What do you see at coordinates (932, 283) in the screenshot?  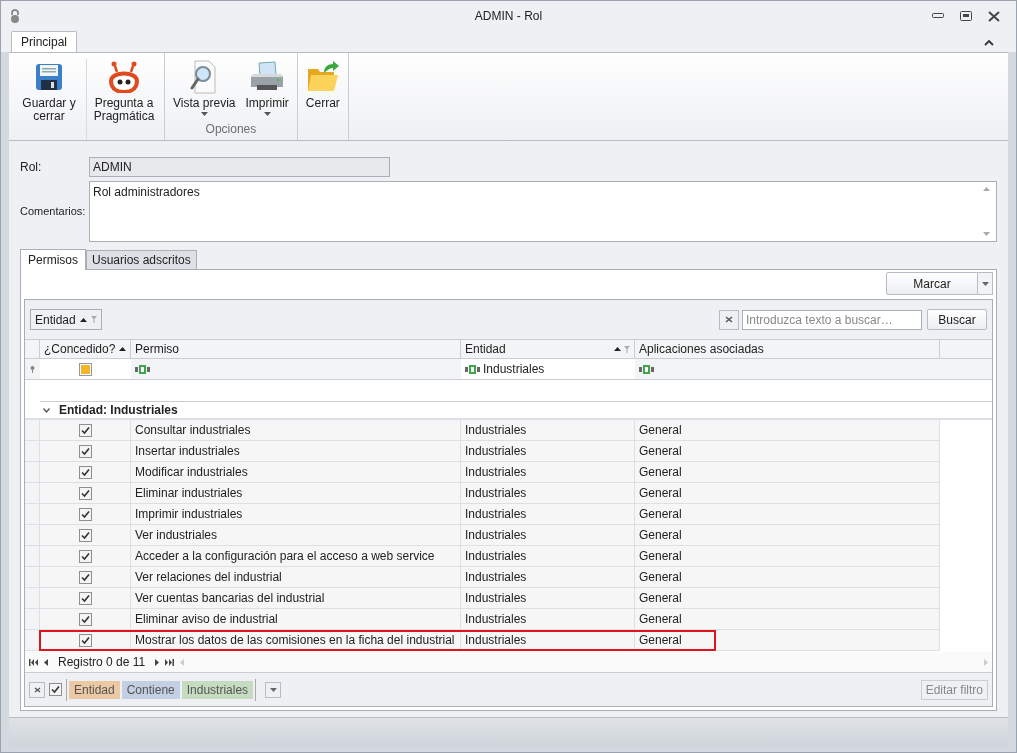 I see `mark-button: Marcar` at bounding box center [932, 283].